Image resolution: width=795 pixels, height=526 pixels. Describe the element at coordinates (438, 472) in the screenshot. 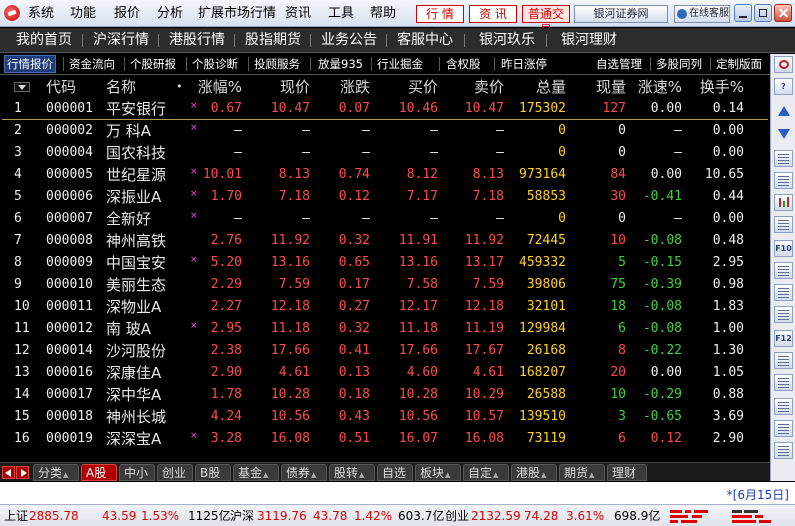

I see `market-tab: 板块` at that location.